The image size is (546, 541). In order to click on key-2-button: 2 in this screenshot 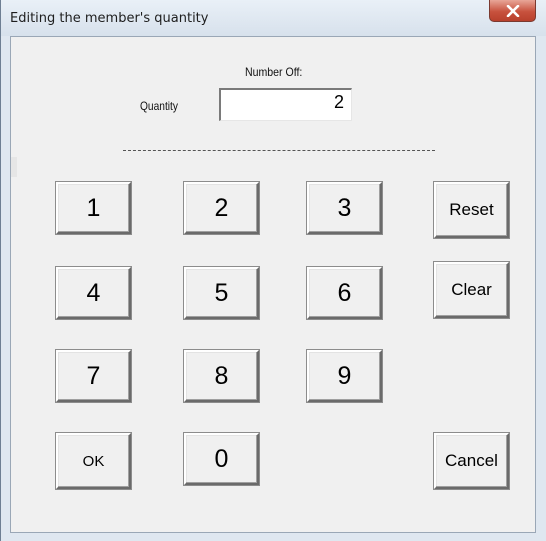, I will do `click(221, 208)`.